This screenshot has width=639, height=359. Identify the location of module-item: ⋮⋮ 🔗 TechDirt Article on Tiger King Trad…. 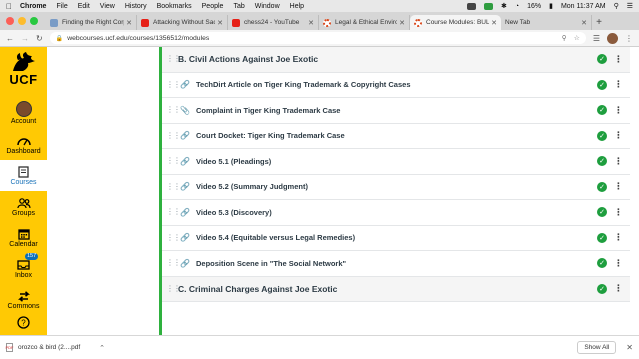
(396, 85).